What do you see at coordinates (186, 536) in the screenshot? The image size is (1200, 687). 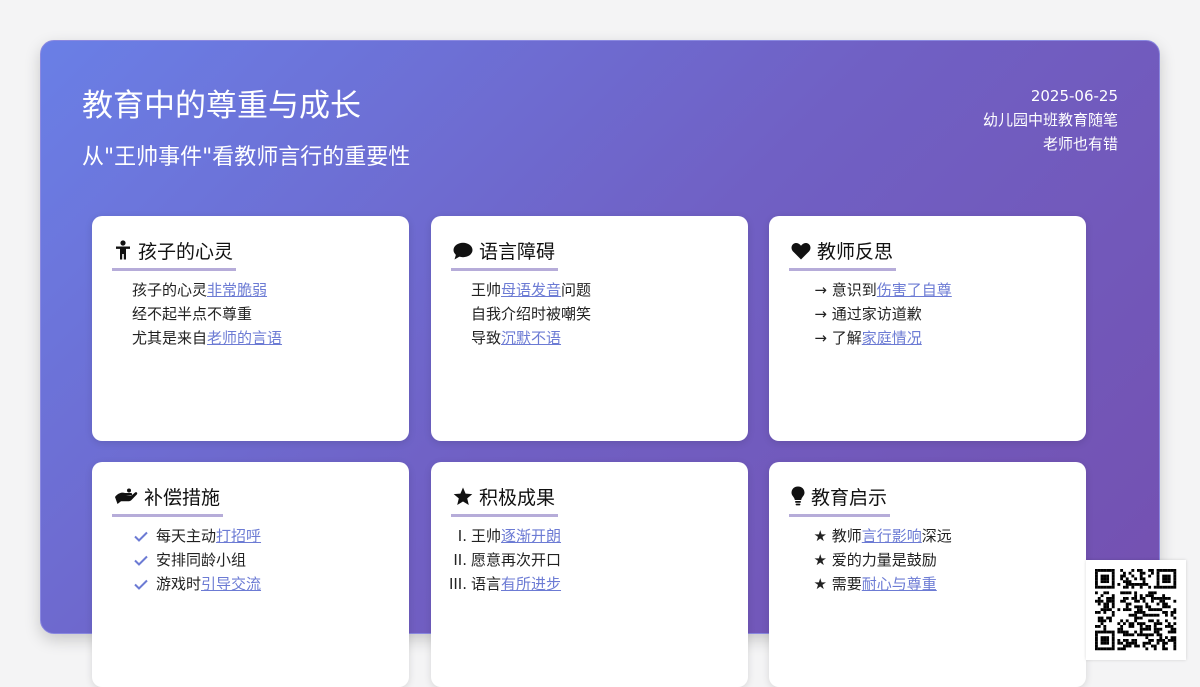 I see `list-item: 每天主动打招呼` at bounding box center [186, 536].